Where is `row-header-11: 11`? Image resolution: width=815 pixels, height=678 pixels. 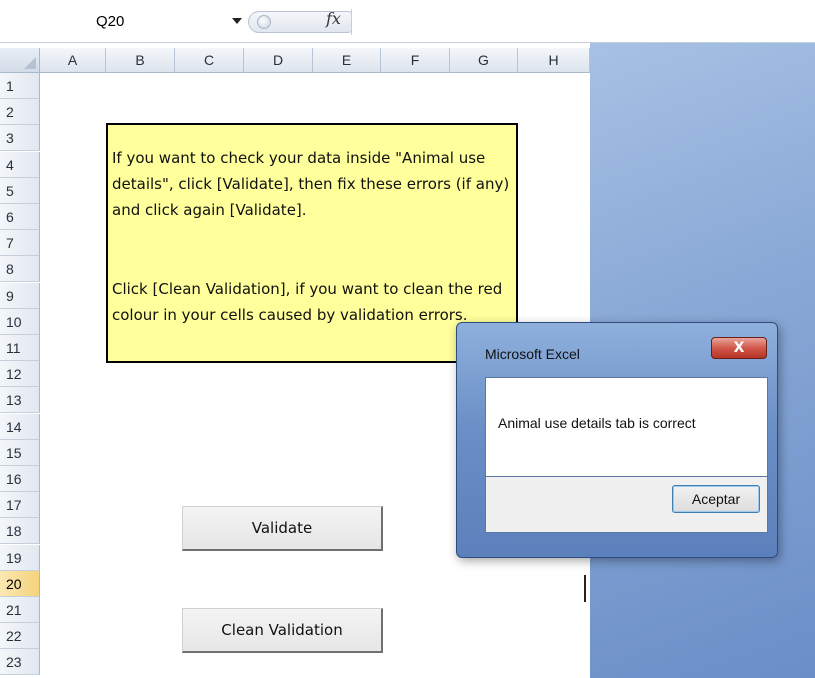
row-header-11: 11 is located at coordinates (20, 348).